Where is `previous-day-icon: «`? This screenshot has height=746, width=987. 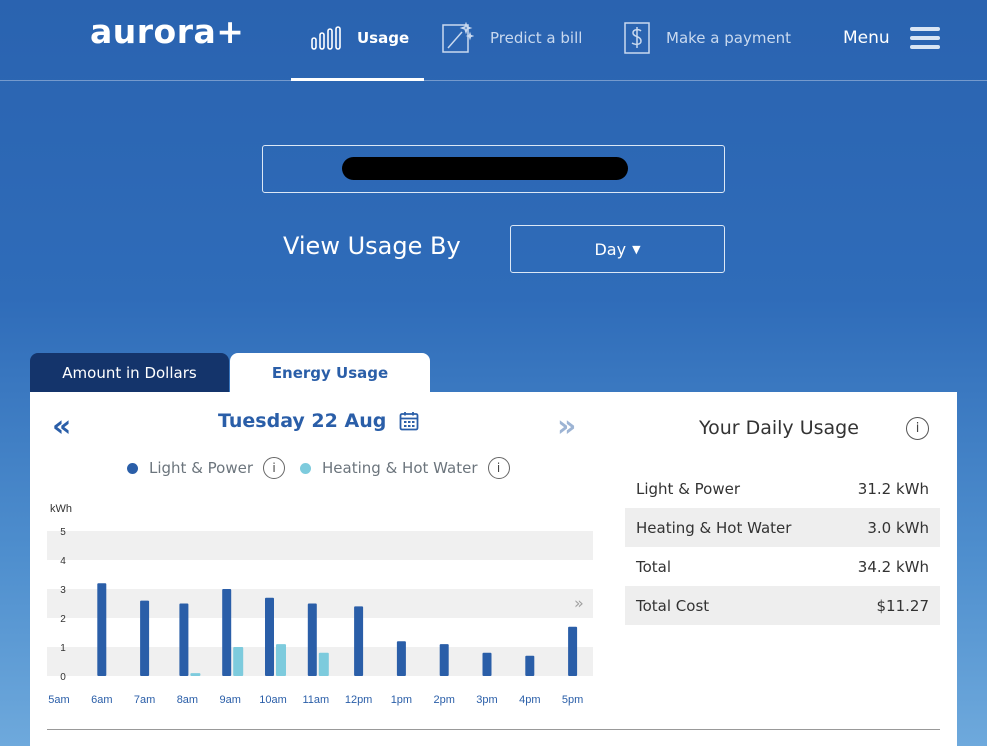
previous-day-icon: « is located at coordinates (61, 426).